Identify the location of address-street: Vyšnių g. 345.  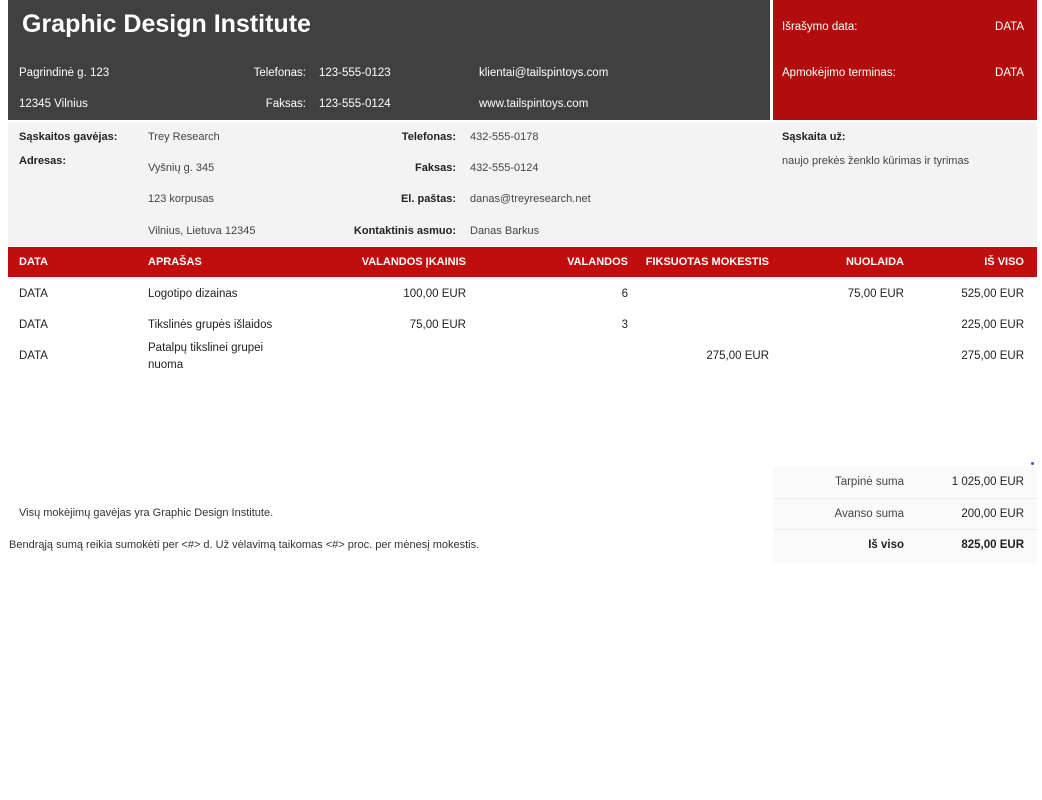
(181, 168).